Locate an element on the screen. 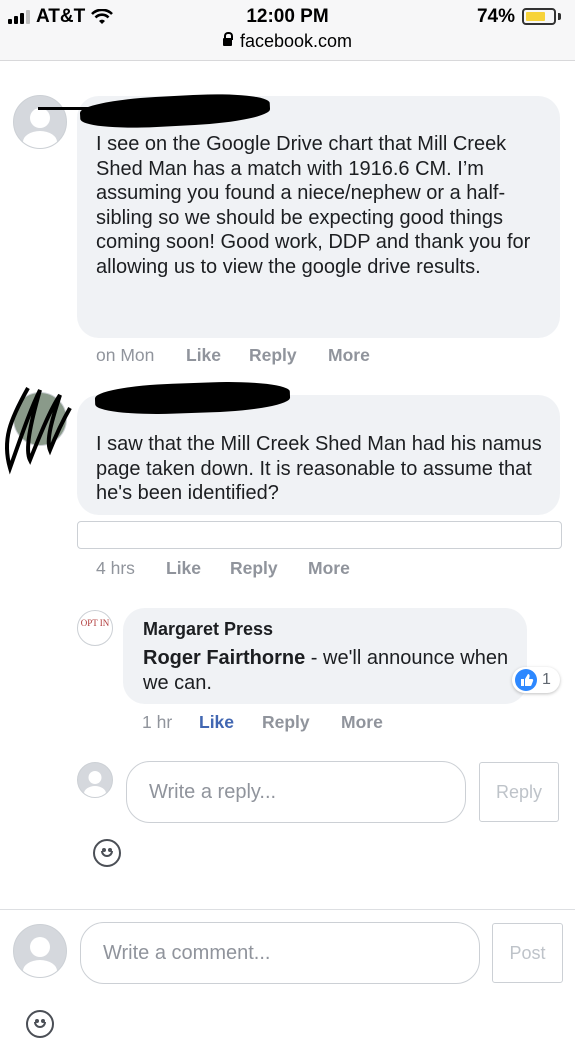 The width and height of the screenshot is (575, 1038). address-bar: facebook.com is located at coordinates (287, 41).